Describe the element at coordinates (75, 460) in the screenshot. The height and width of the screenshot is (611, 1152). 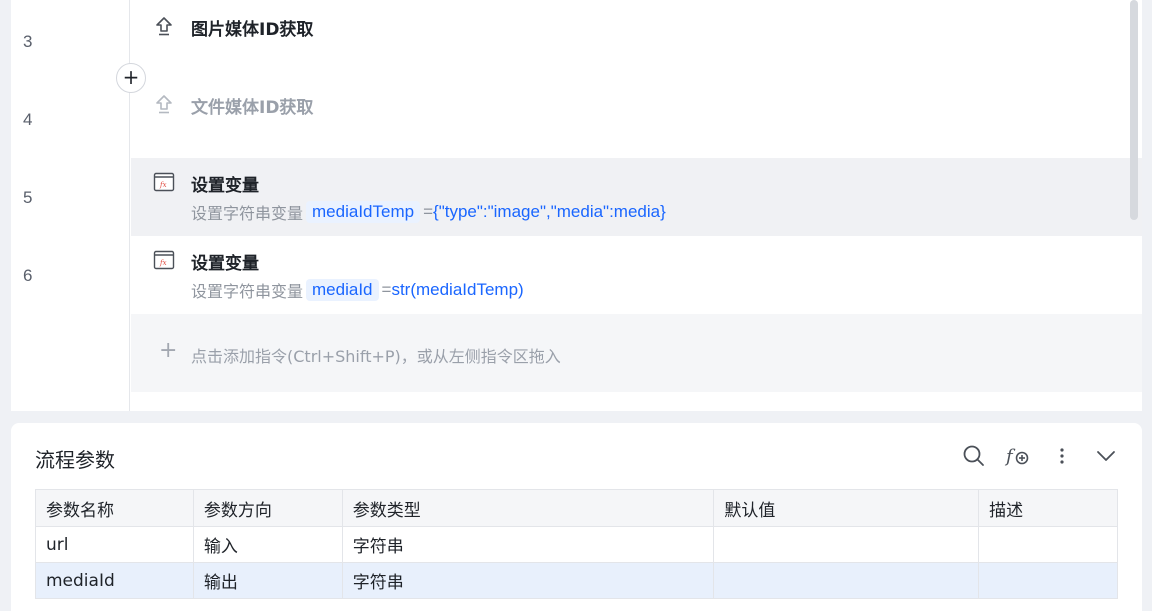
I see `panel-title: 流程参数` at that location.